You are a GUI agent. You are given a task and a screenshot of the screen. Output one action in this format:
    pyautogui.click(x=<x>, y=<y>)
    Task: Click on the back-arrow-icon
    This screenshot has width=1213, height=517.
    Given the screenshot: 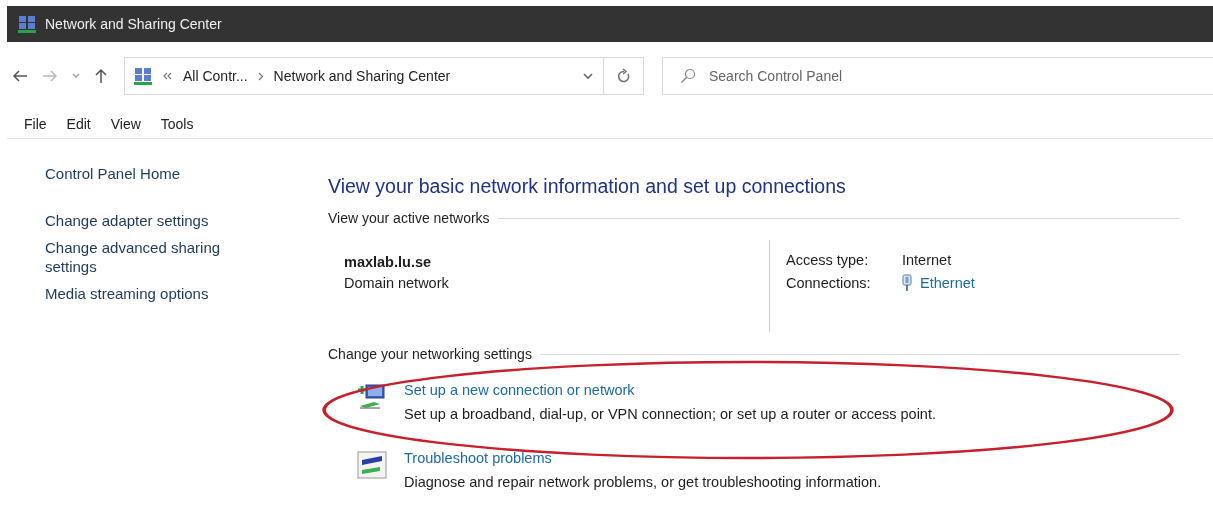 What is the action you would take?
    pyautogui.click(x=20, y=76)
    